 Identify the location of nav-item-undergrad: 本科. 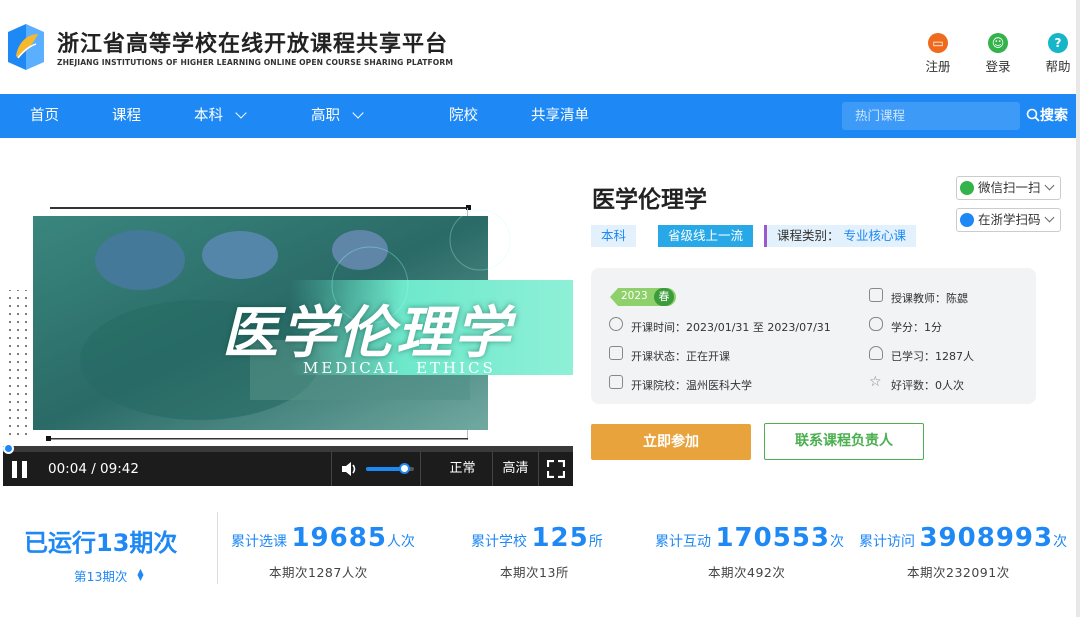
(220, 116).